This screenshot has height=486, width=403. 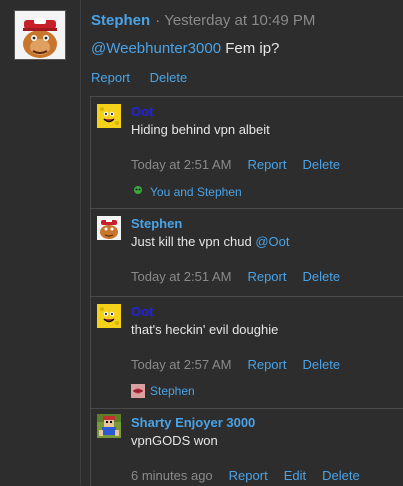 I want to click on reply-text: Hiding behind vpn albeit, so click(x=200, y=129).